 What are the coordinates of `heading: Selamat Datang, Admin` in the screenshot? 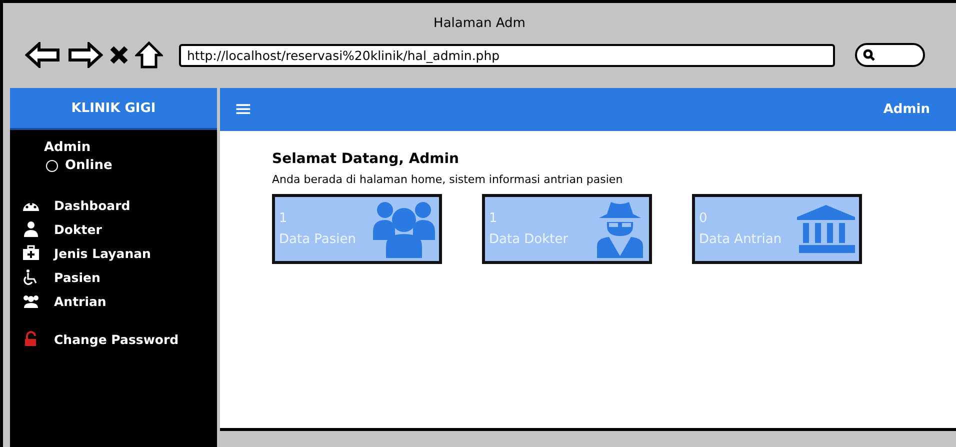 It's located at (366, 159).